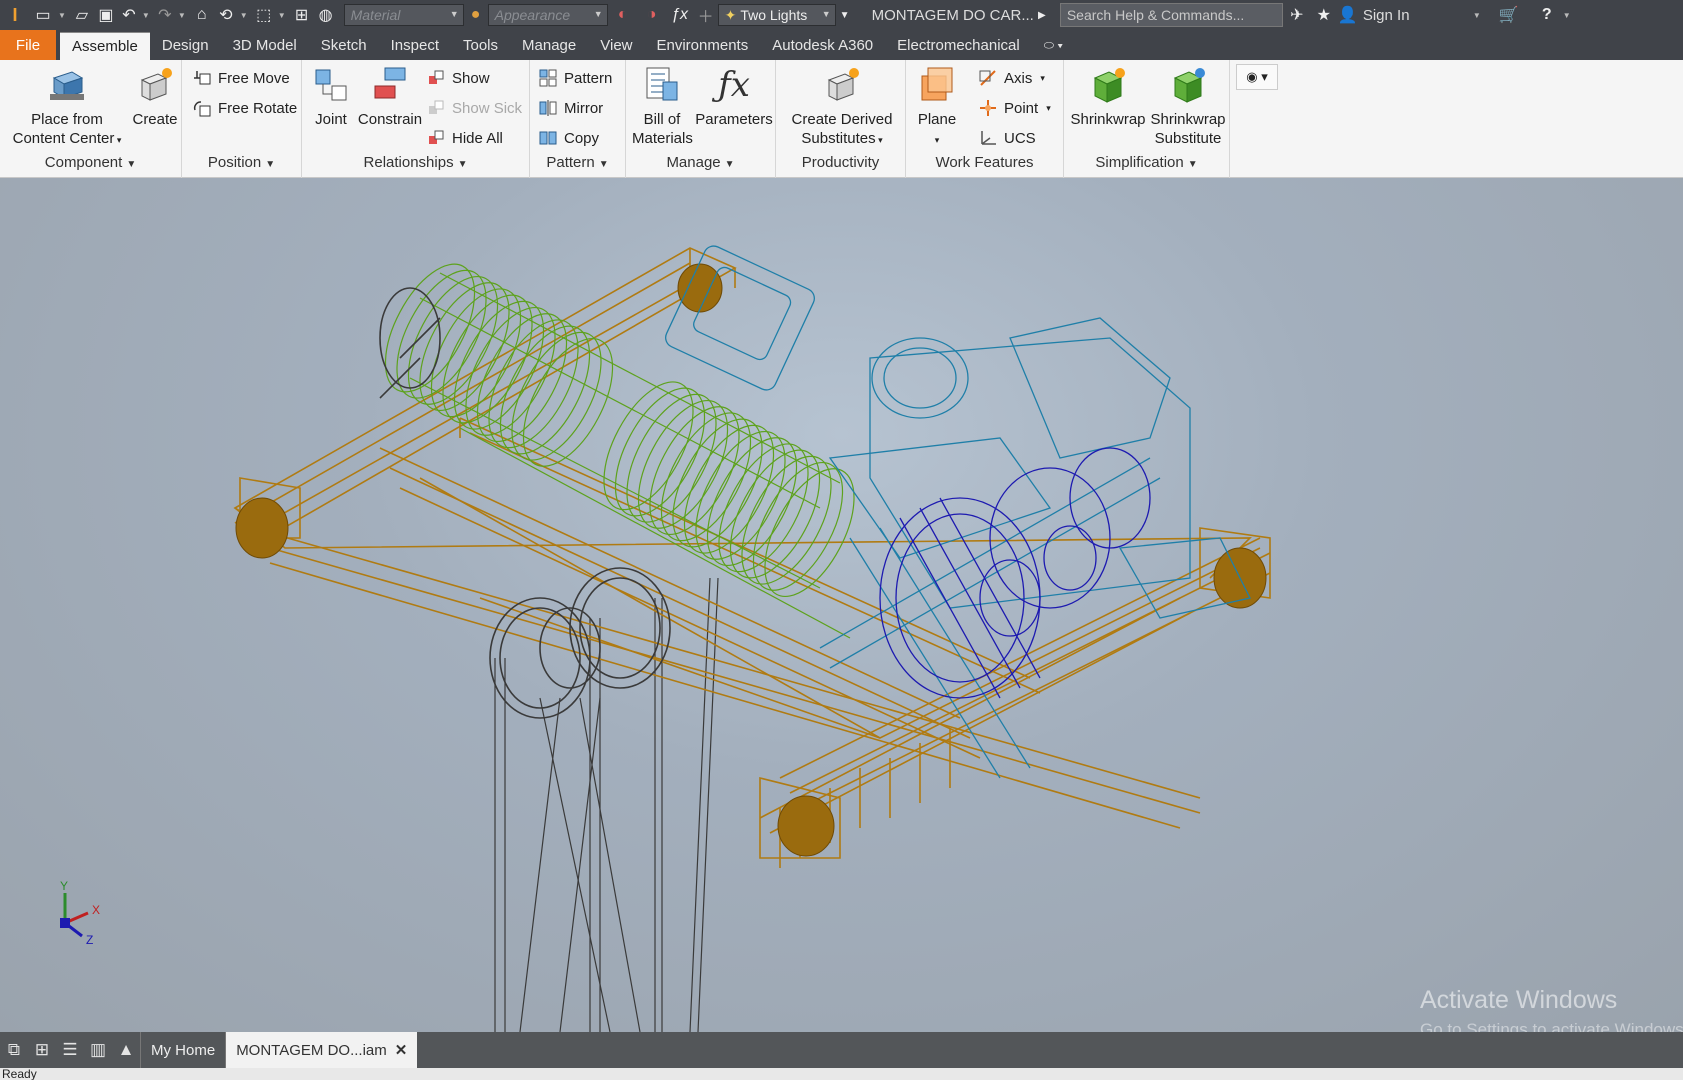 The width and height of the screenshot is (1683, 1080). I want to click on chevron-right-icon: ▶, so click(1042, 15).